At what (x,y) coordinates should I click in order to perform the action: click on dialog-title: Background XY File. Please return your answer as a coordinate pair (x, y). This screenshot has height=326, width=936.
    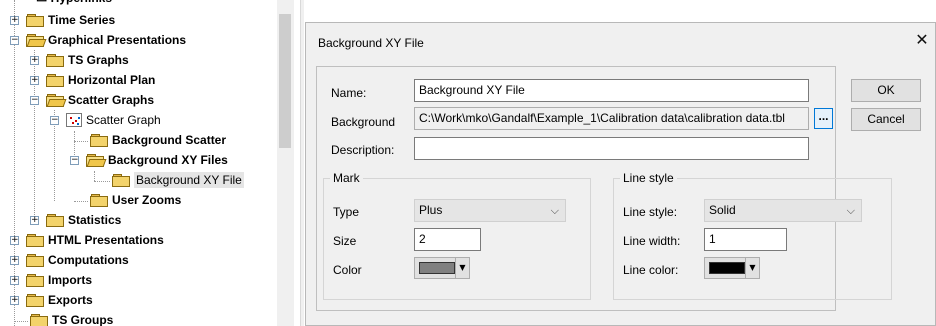
    Looking at the image, I should click on (371, 43).